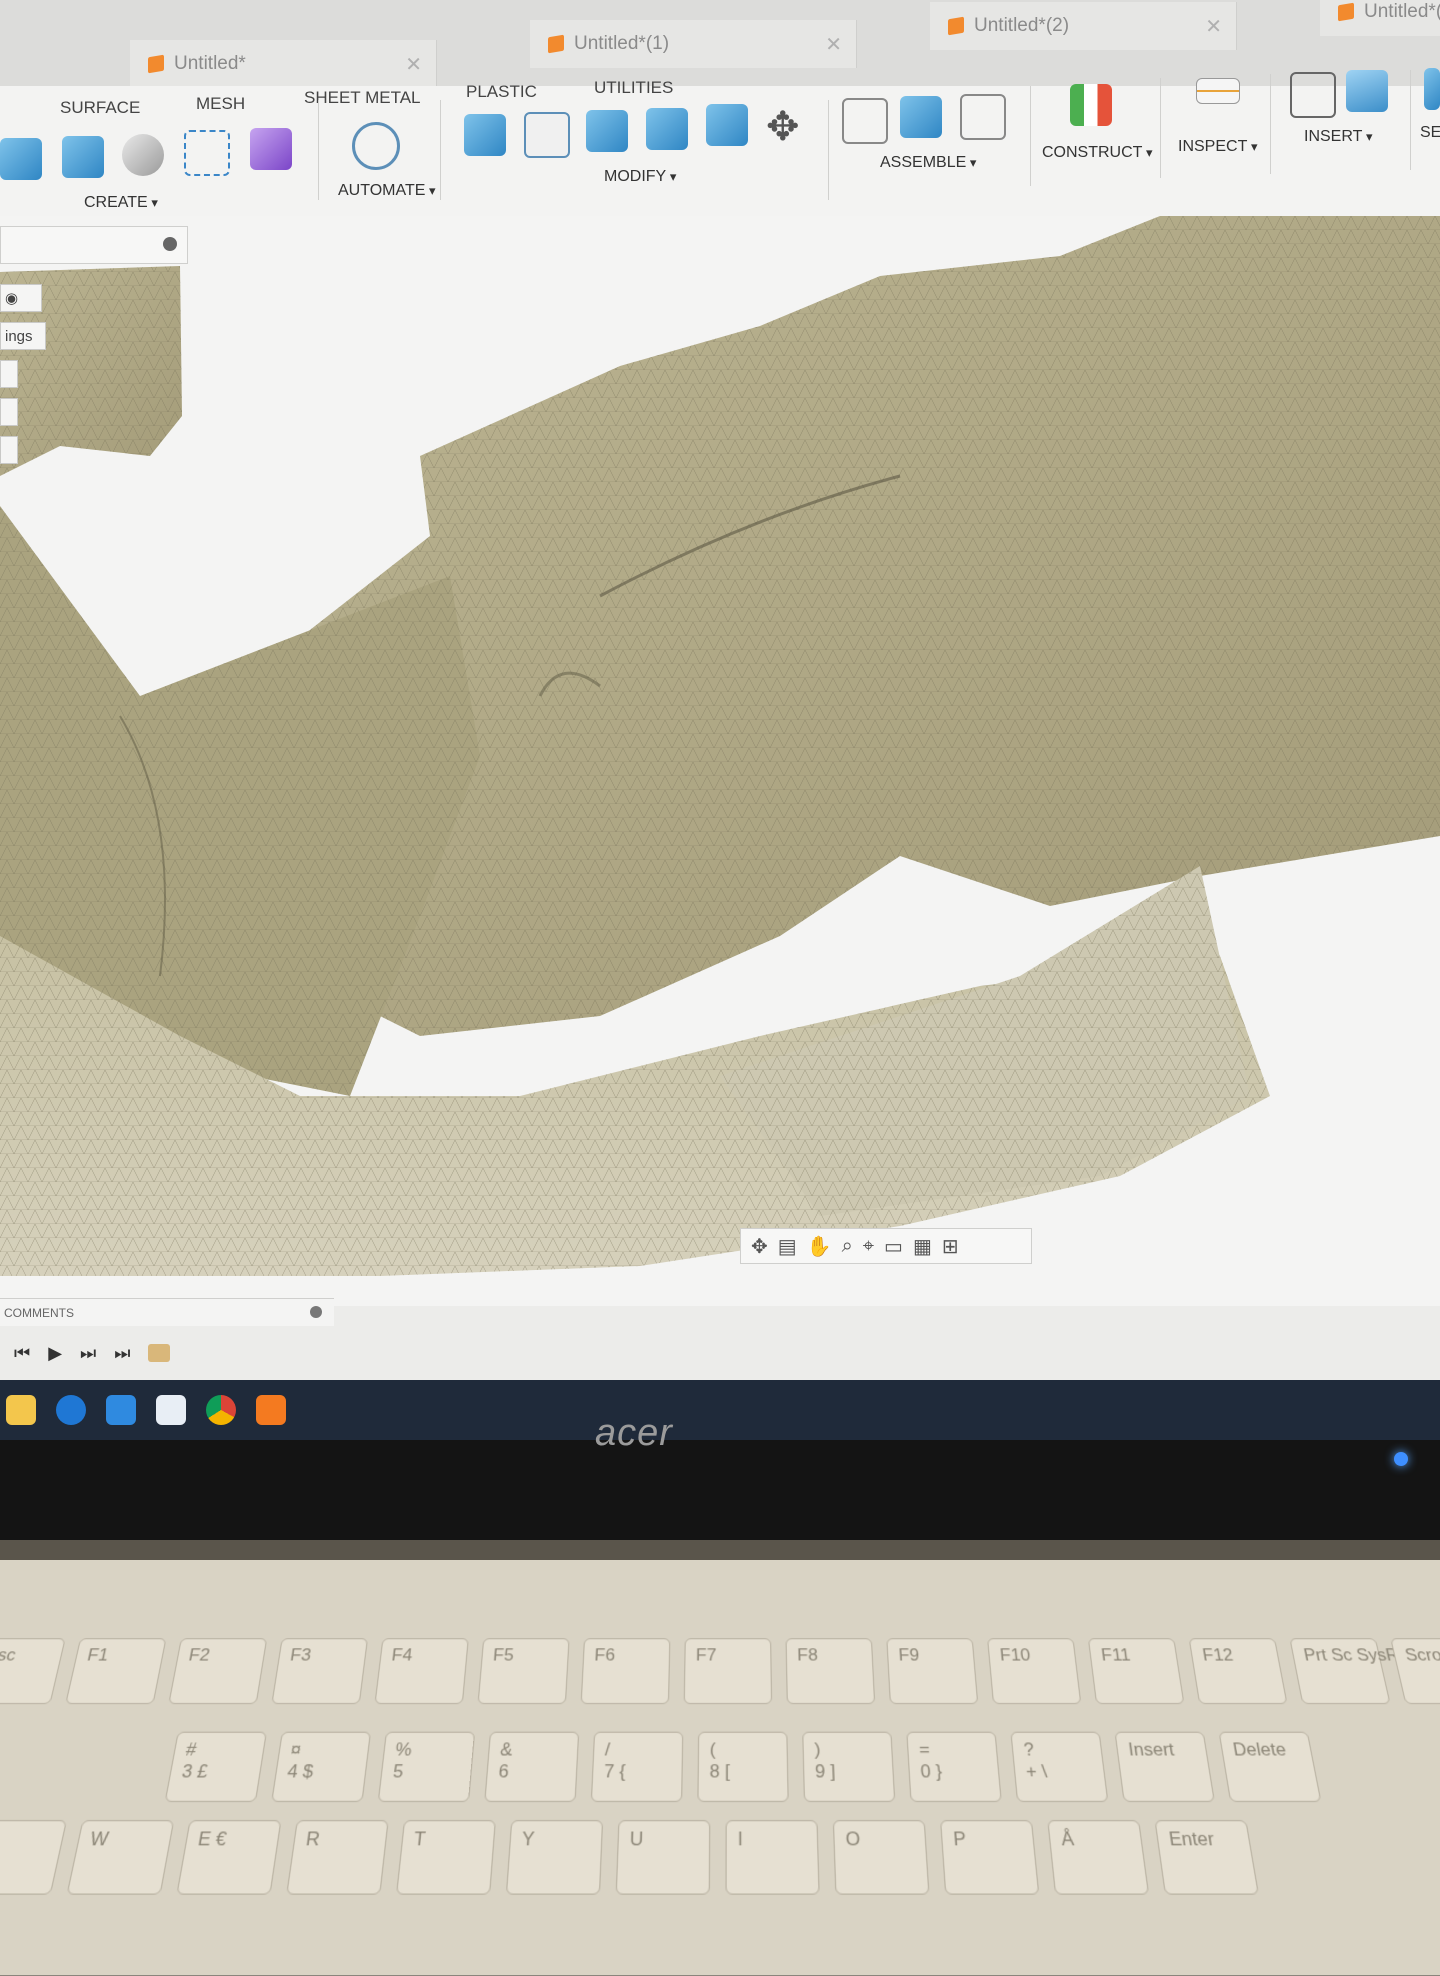  Describe the element at coordinates (1164, 1766) in the screenshot. I see `keyboard-key: Insert` at that location.